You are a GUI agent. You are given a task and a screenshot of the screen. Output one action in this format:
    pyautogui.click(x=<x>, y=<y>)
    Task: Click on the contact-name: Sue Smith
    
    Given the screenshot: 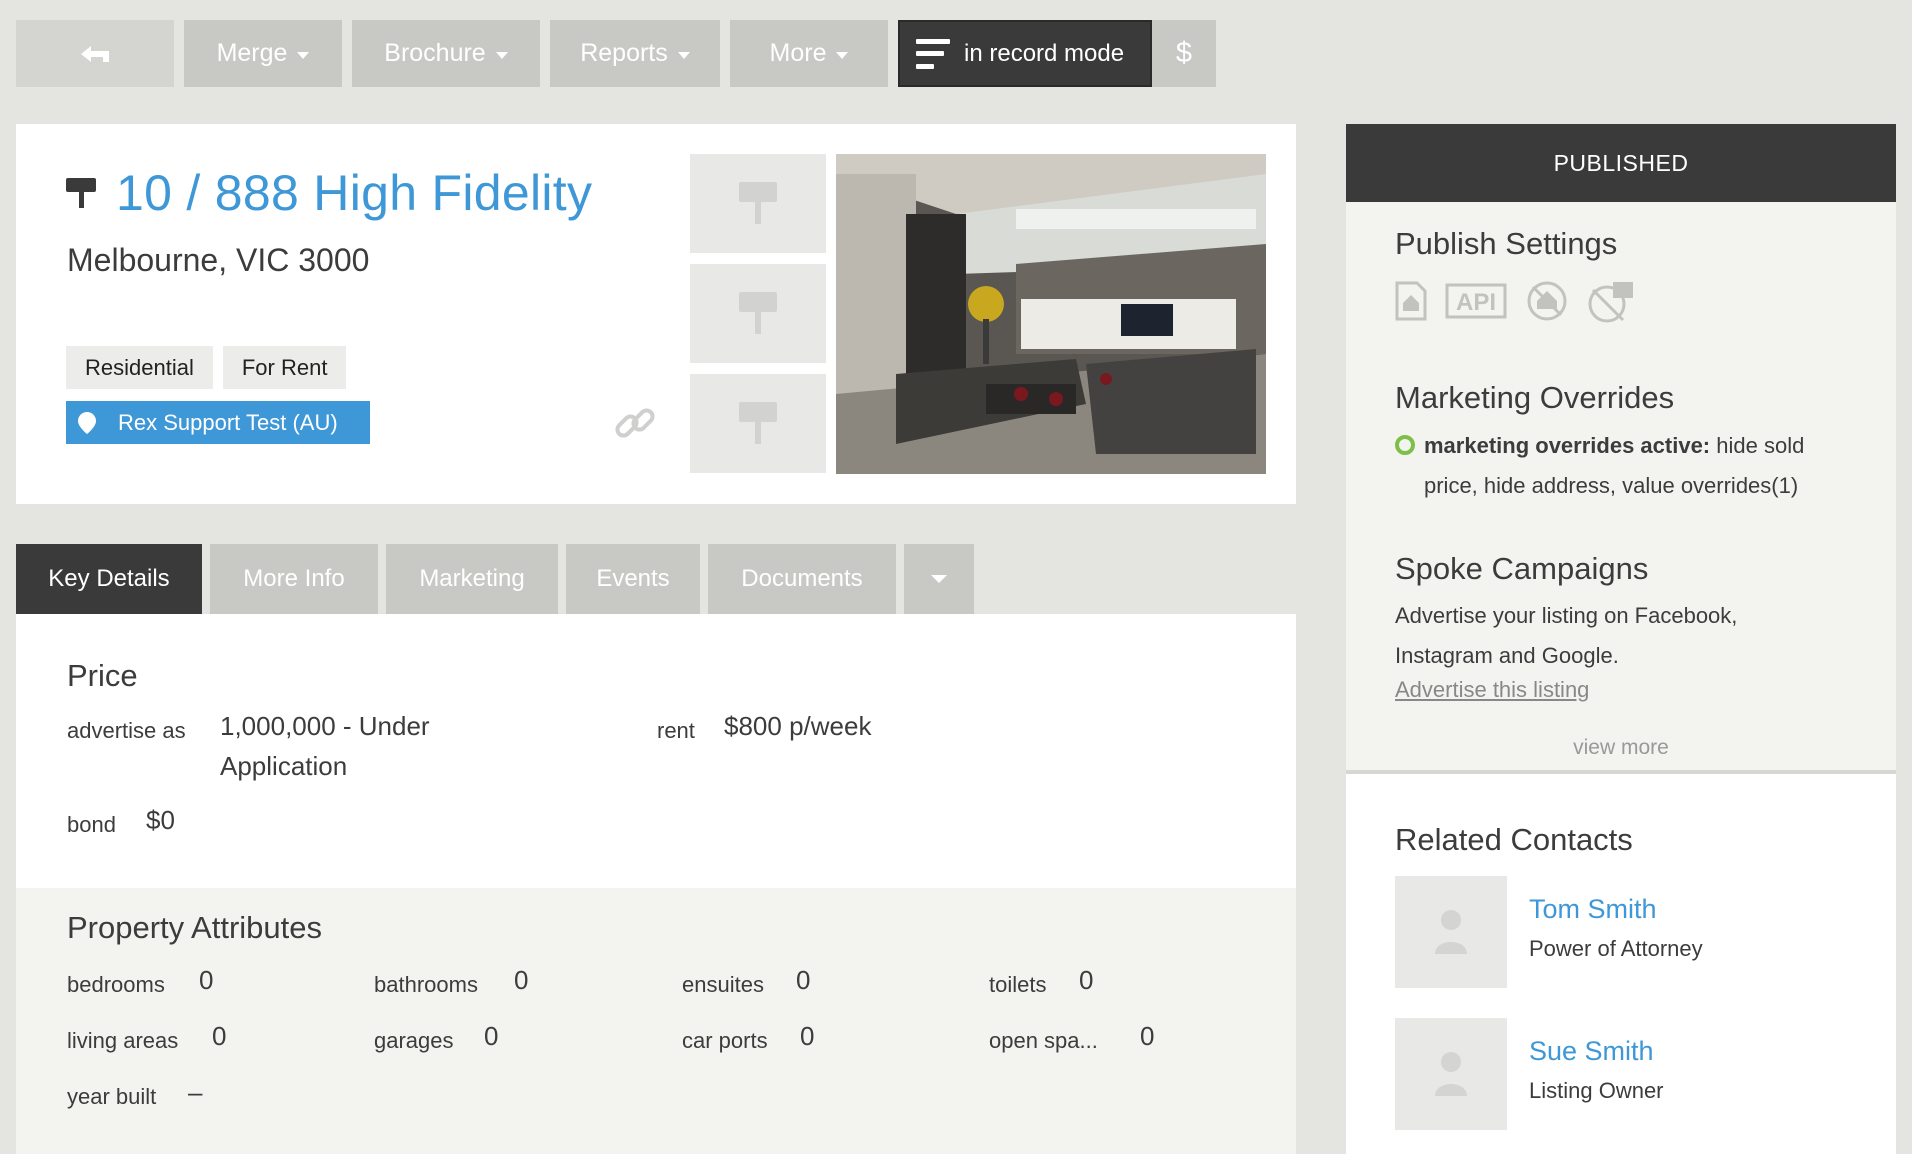 What is the action you would take?
    pyautogui.click(x=1591, y=1051)
    